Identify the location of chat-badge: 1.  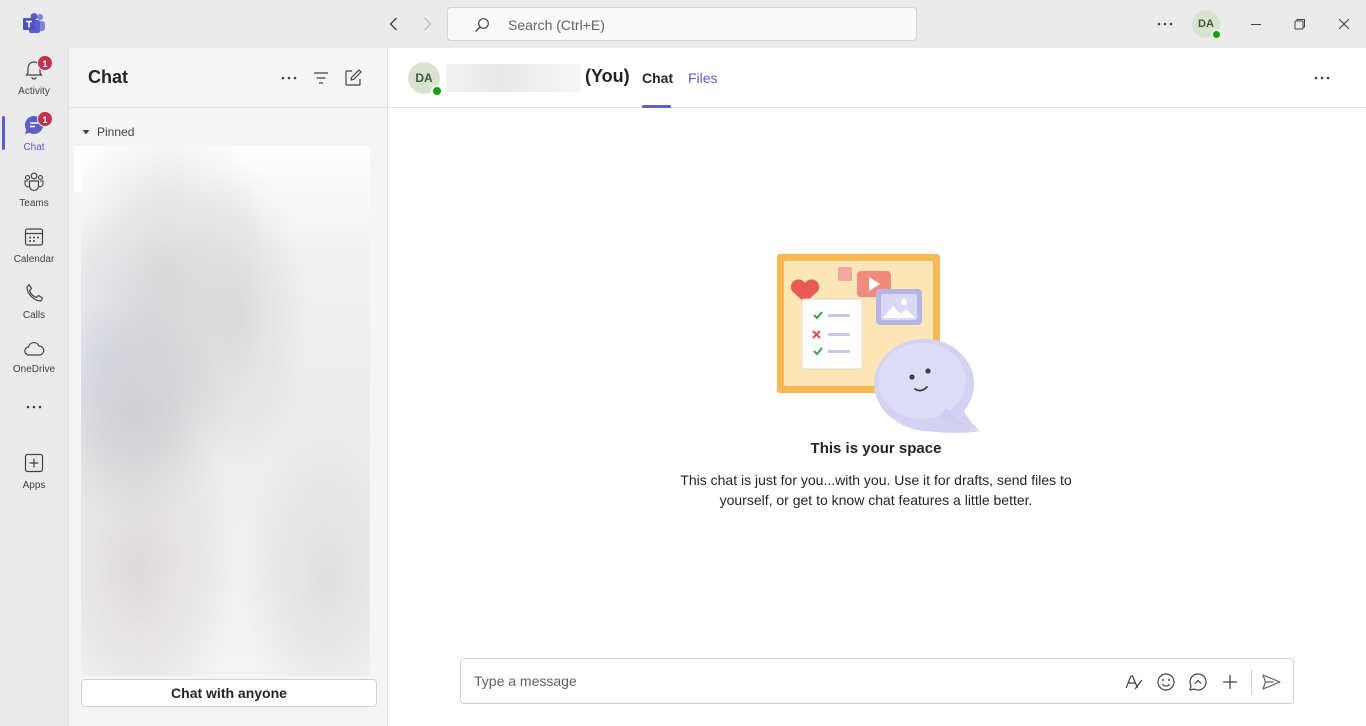
(45, 119).